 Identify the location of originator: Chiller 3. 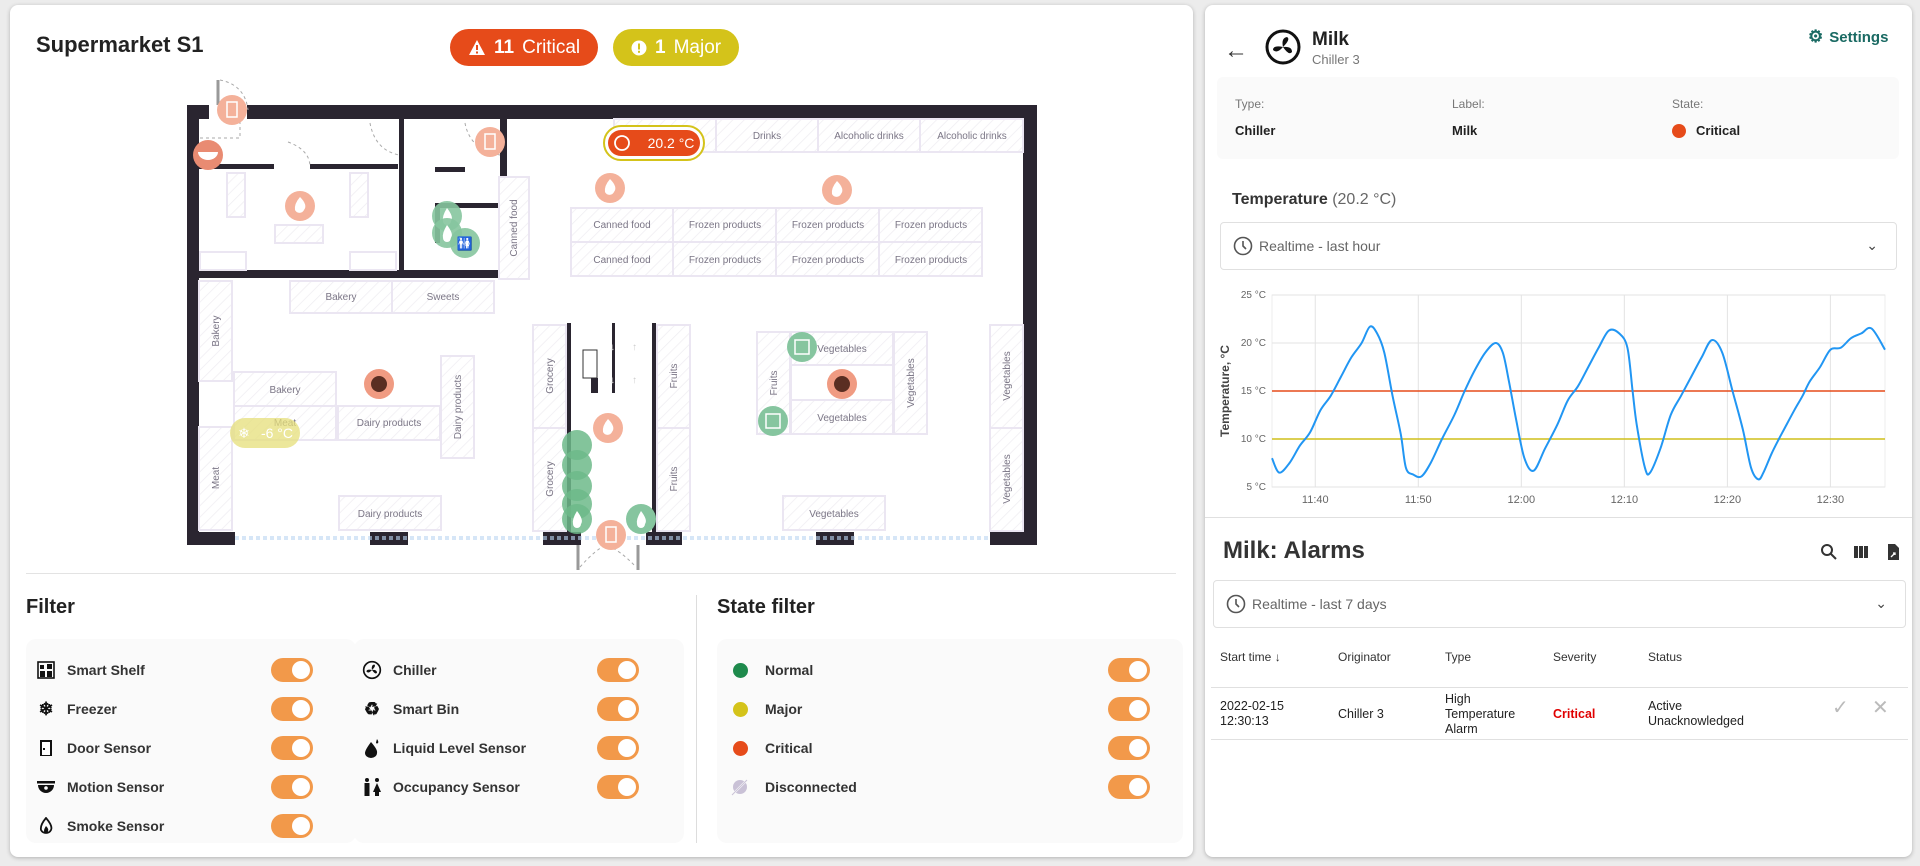
(1361, 714).